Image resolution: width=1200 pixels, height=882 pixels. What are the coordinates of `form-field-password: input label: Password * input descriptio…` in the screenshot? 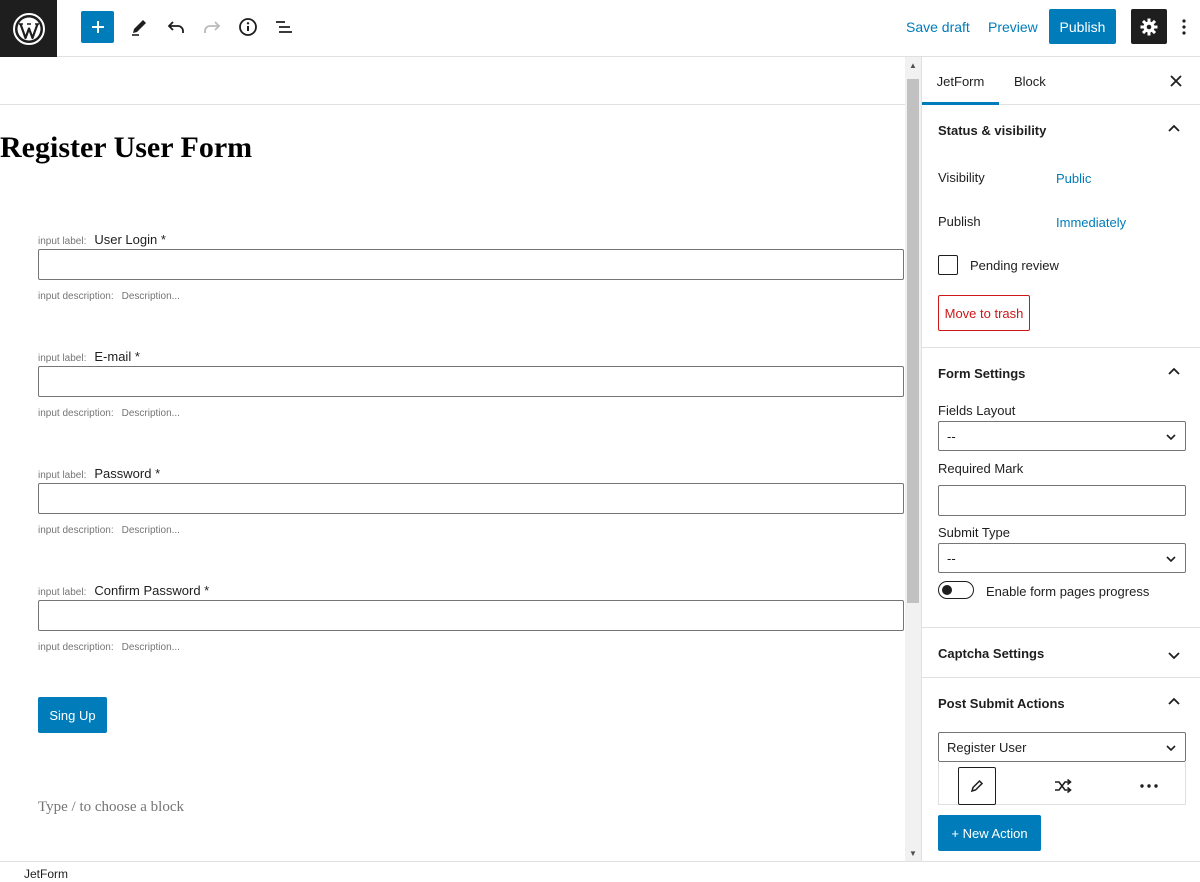 It's located at (471, 501).